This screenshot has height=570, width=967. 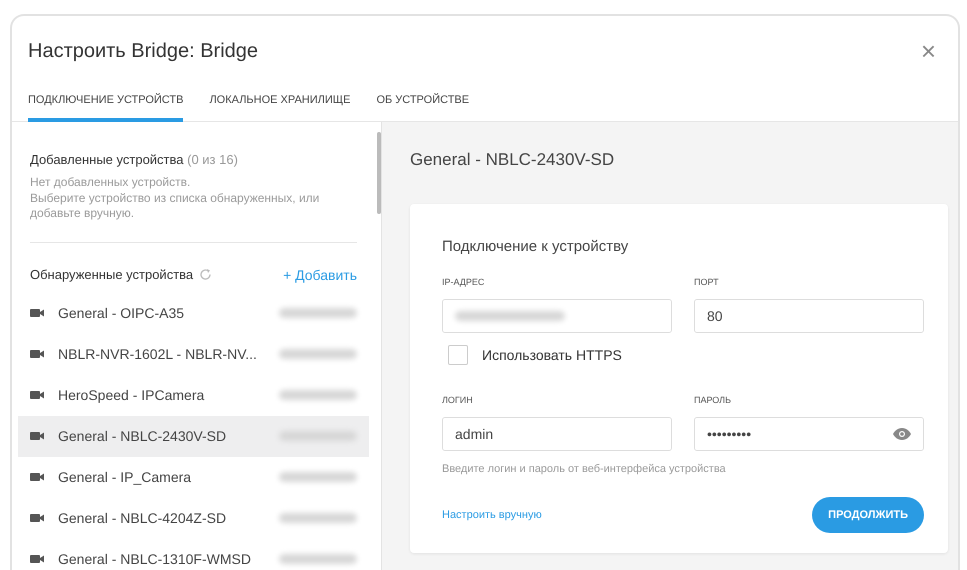 What do you see at coordinates (557, 316) in the screenshot?
I see `input-field` at bounding box center [557, 316].